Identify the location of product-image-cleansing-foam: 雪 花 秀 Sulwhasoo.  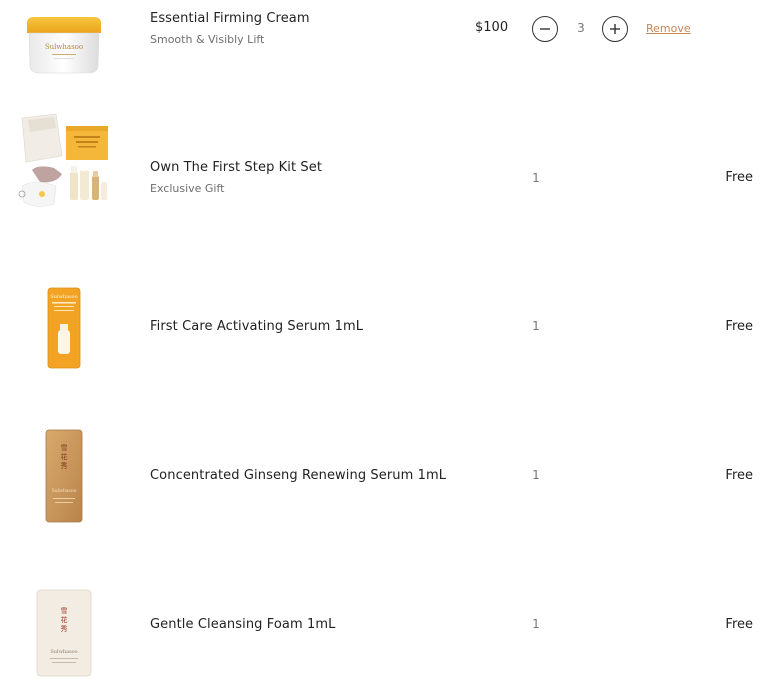
(64, 633).